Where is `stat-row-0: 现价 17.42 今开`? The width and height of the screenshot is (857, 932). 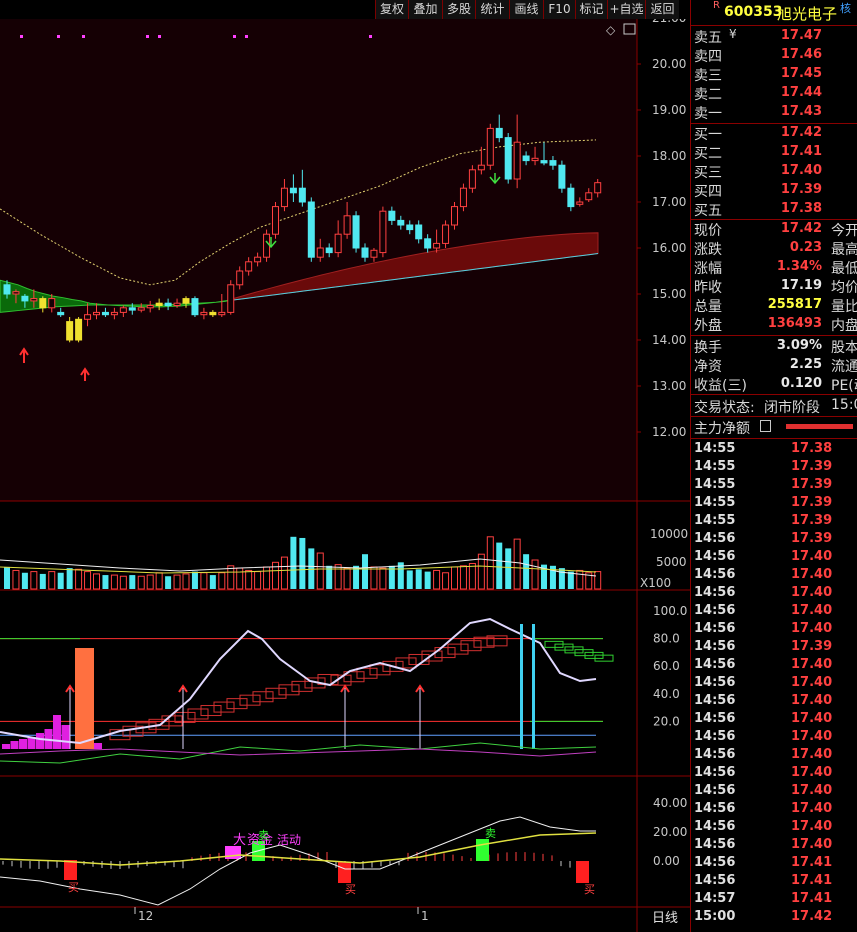
stat-row-0: 现价 17.42 今开 is located at coordinates (774, 229).